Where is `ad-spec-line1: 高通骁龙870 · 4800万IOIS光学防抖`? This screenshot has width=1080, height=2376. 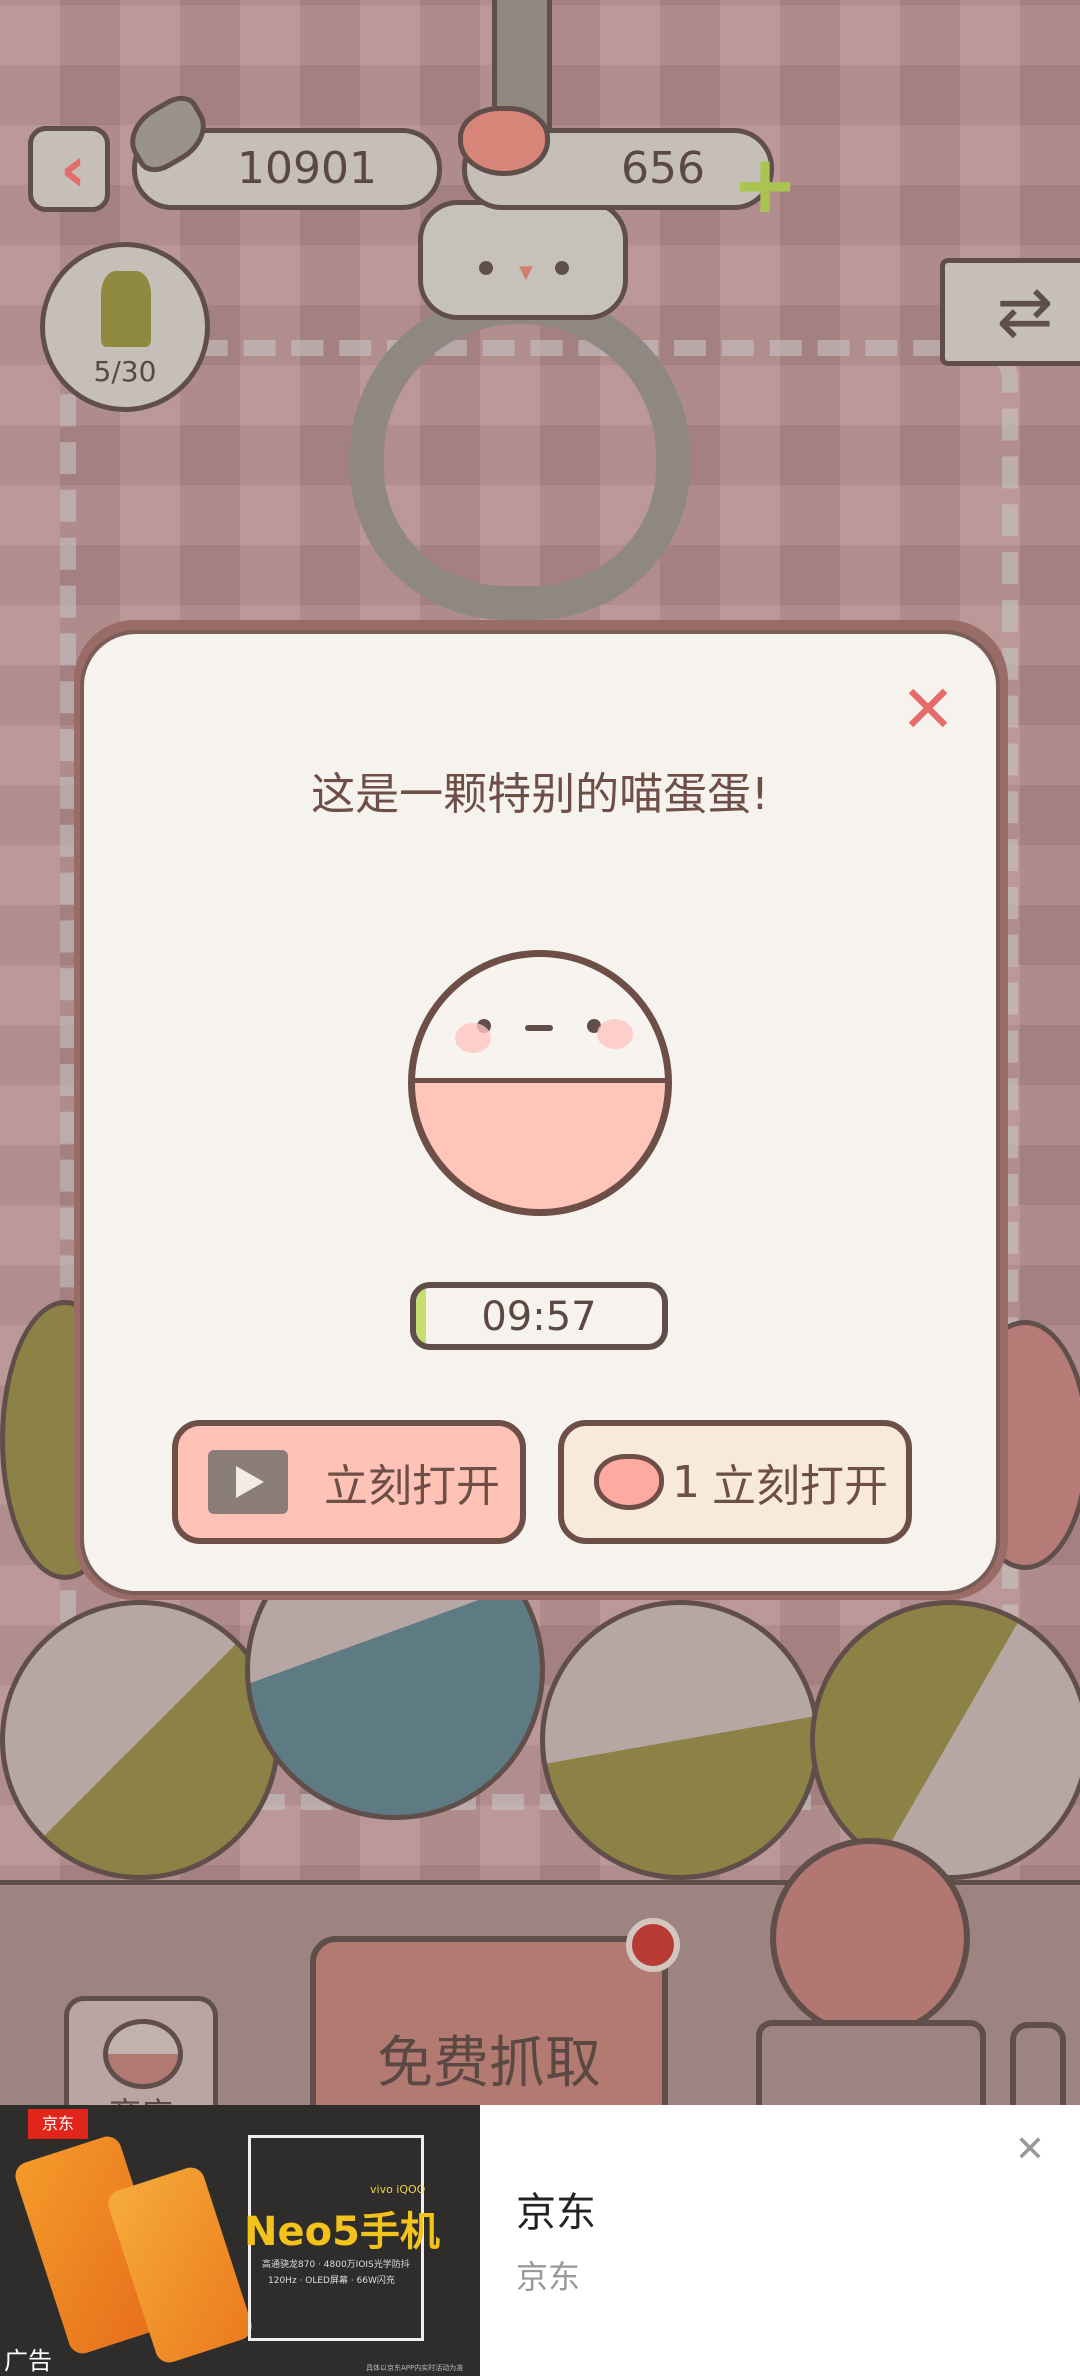
ad-spec-line1: 高通骁龙870 · 4800万IOIS光学防抖 is located at coordinates (336, 2265).